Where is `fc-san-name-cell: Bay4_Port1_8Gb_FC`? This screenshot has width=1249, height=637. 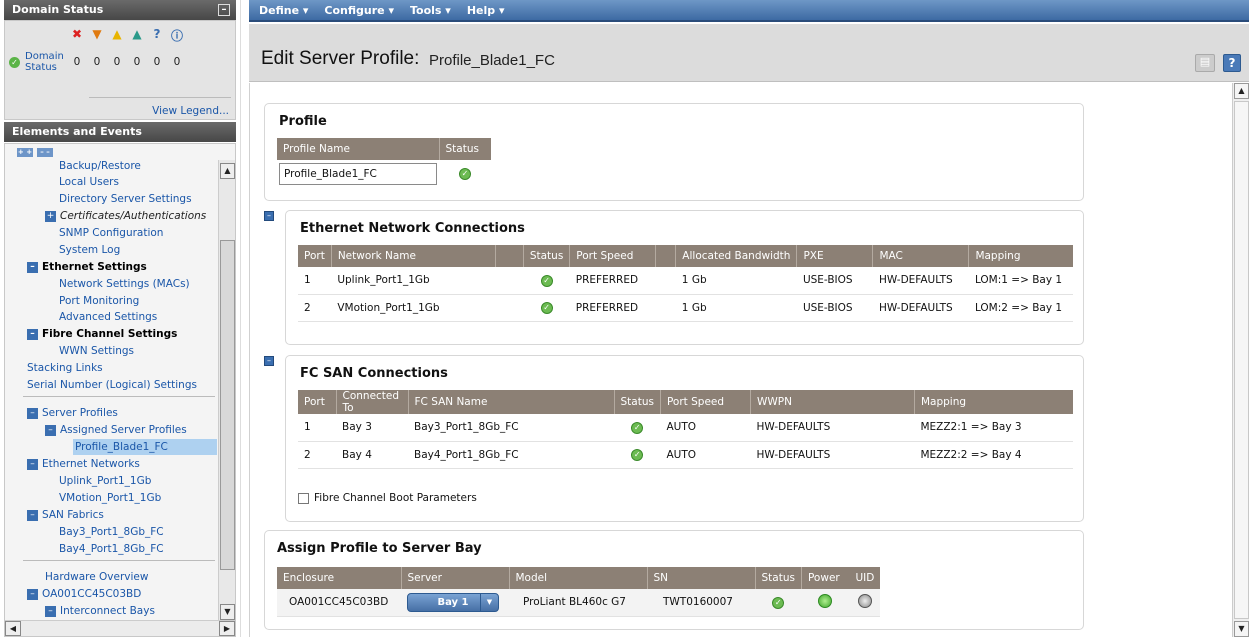
fc-san-name-cell: Bay4_Port1_8Gb_FC is located at coordinates (511, 455).